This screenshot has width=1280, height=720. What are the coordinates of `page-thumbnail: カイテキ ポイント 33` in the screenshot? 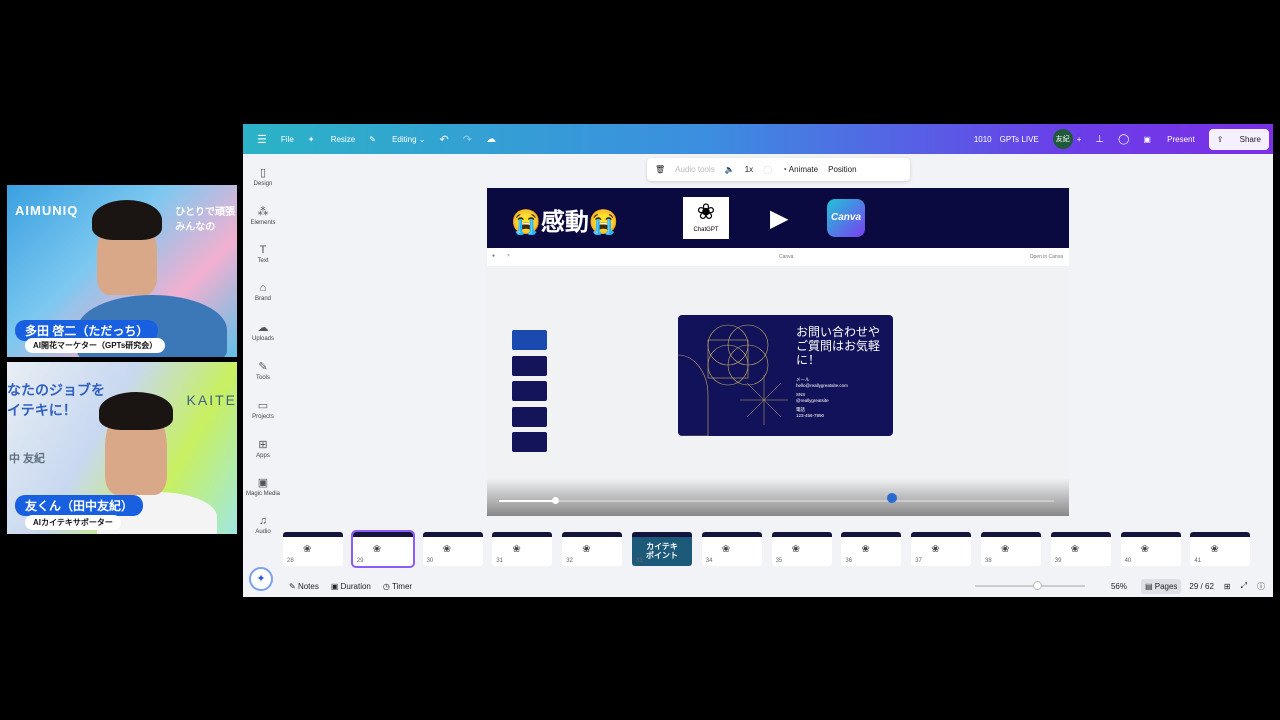 It's located at (662, 549).